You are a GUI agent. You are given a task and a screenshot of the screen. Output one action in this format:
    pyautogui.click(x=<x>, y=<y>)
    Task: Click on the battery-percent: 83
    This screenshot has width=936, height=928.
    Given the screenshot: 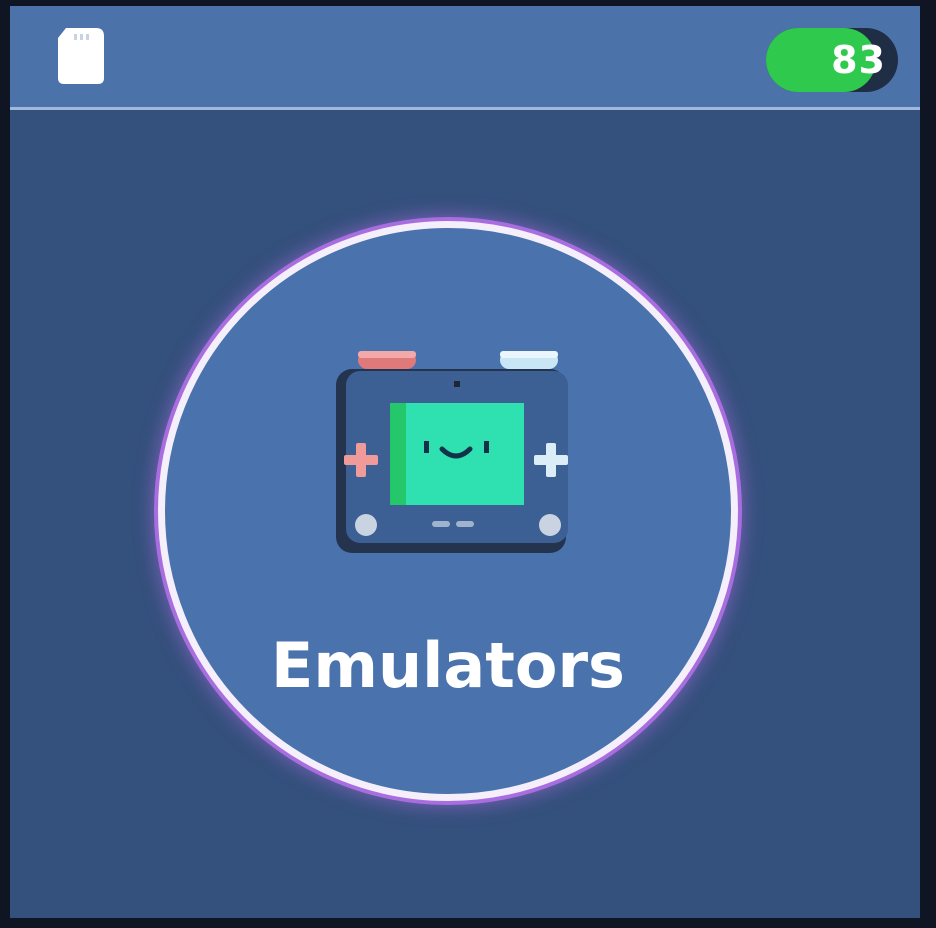 What is the action you would take?
    pyautogui.click(x=858, y=60)
    